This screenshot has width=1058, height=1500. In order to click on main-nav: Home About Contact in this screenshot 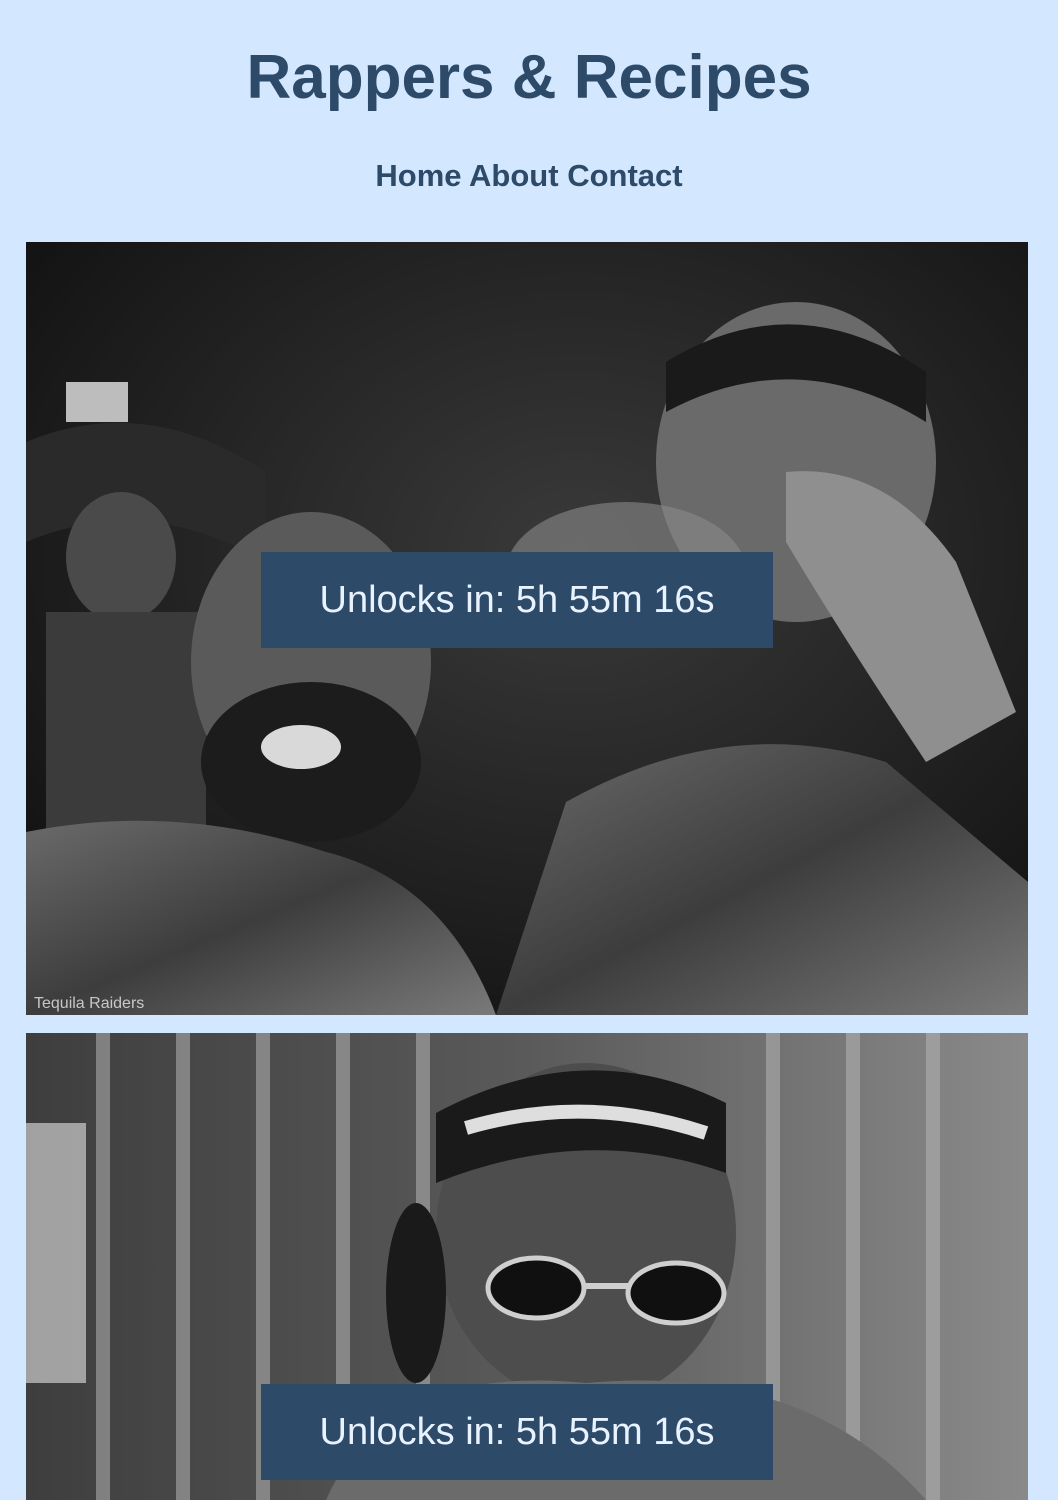, I will do `click(529, 176)`.